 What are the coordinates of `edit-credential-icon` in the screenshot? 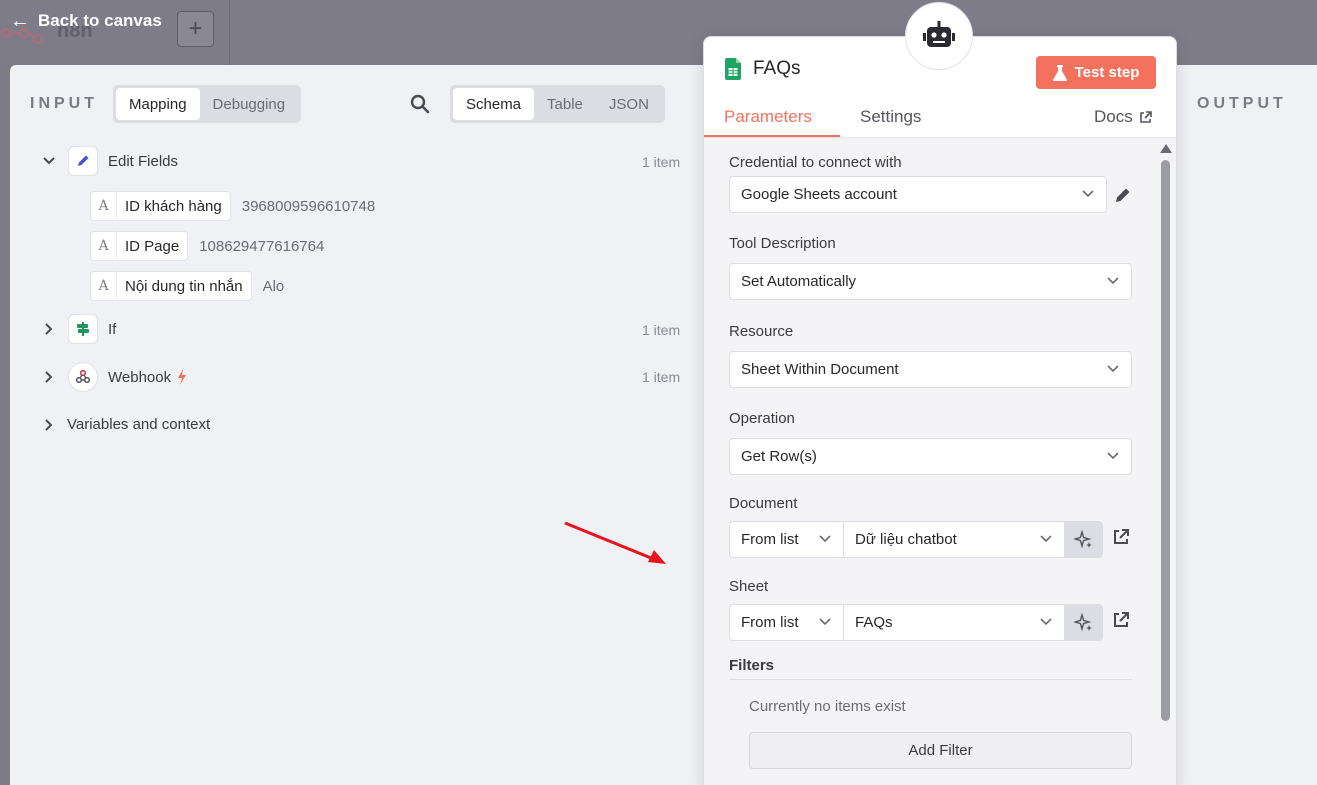 It's located at (1123, 195).